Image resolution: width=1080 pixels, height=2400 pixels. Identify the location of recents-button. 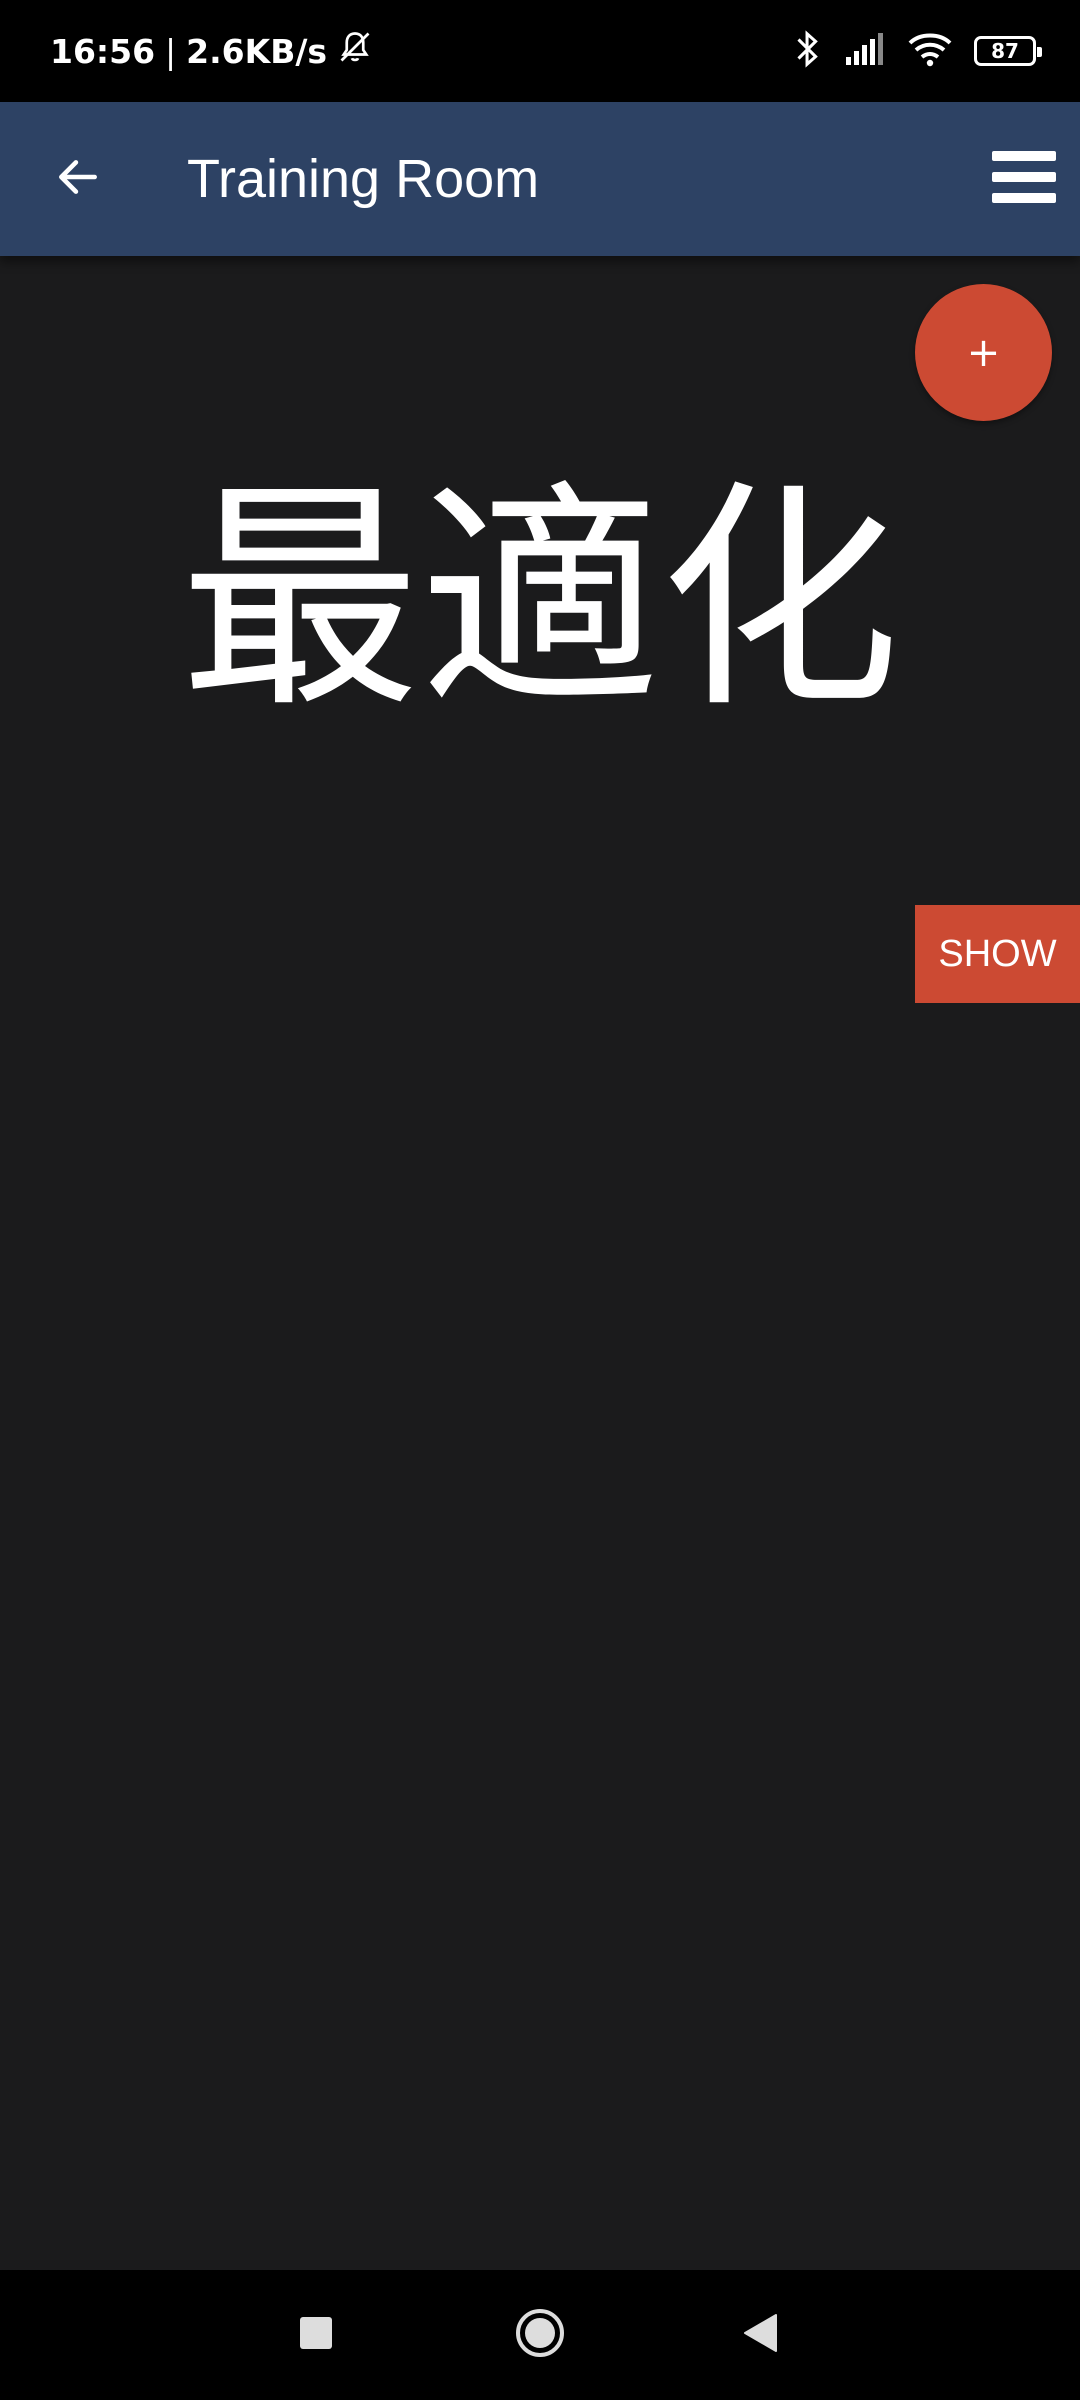
(316, 2335).